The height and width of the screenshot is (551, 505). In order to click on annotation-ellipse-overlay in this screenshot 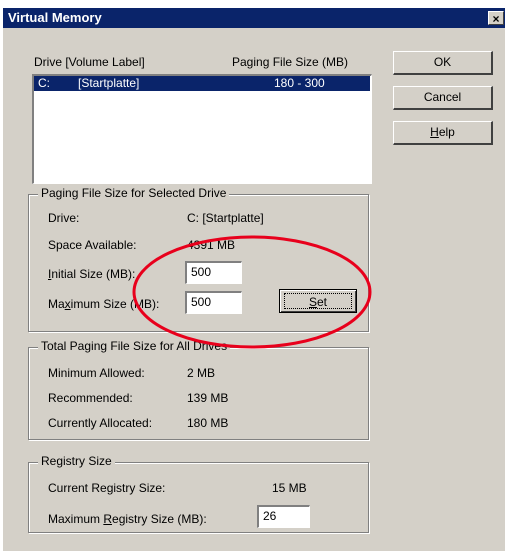, I will do `click(252, 292)`.